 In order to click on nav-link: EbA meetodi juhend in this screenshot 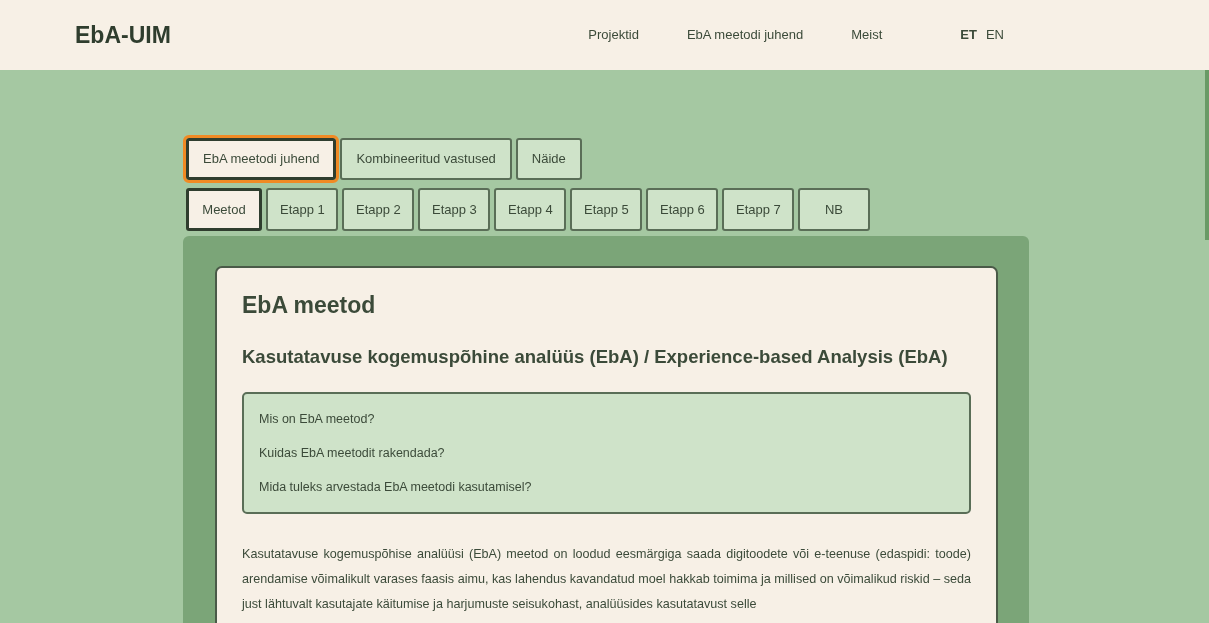, I will do `click(745, 35)`.